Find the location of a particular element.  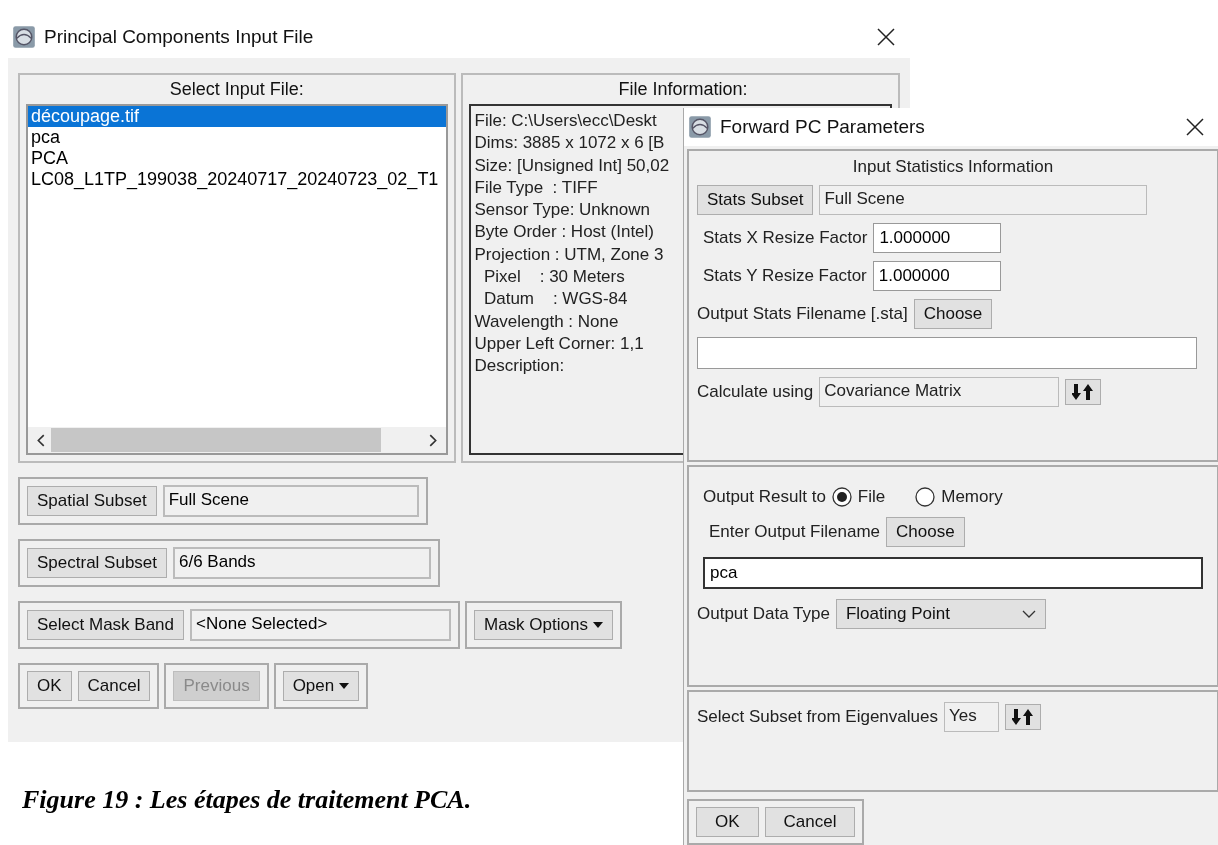

file-list-item: découpage.tif is located at coordinates (237, 116).